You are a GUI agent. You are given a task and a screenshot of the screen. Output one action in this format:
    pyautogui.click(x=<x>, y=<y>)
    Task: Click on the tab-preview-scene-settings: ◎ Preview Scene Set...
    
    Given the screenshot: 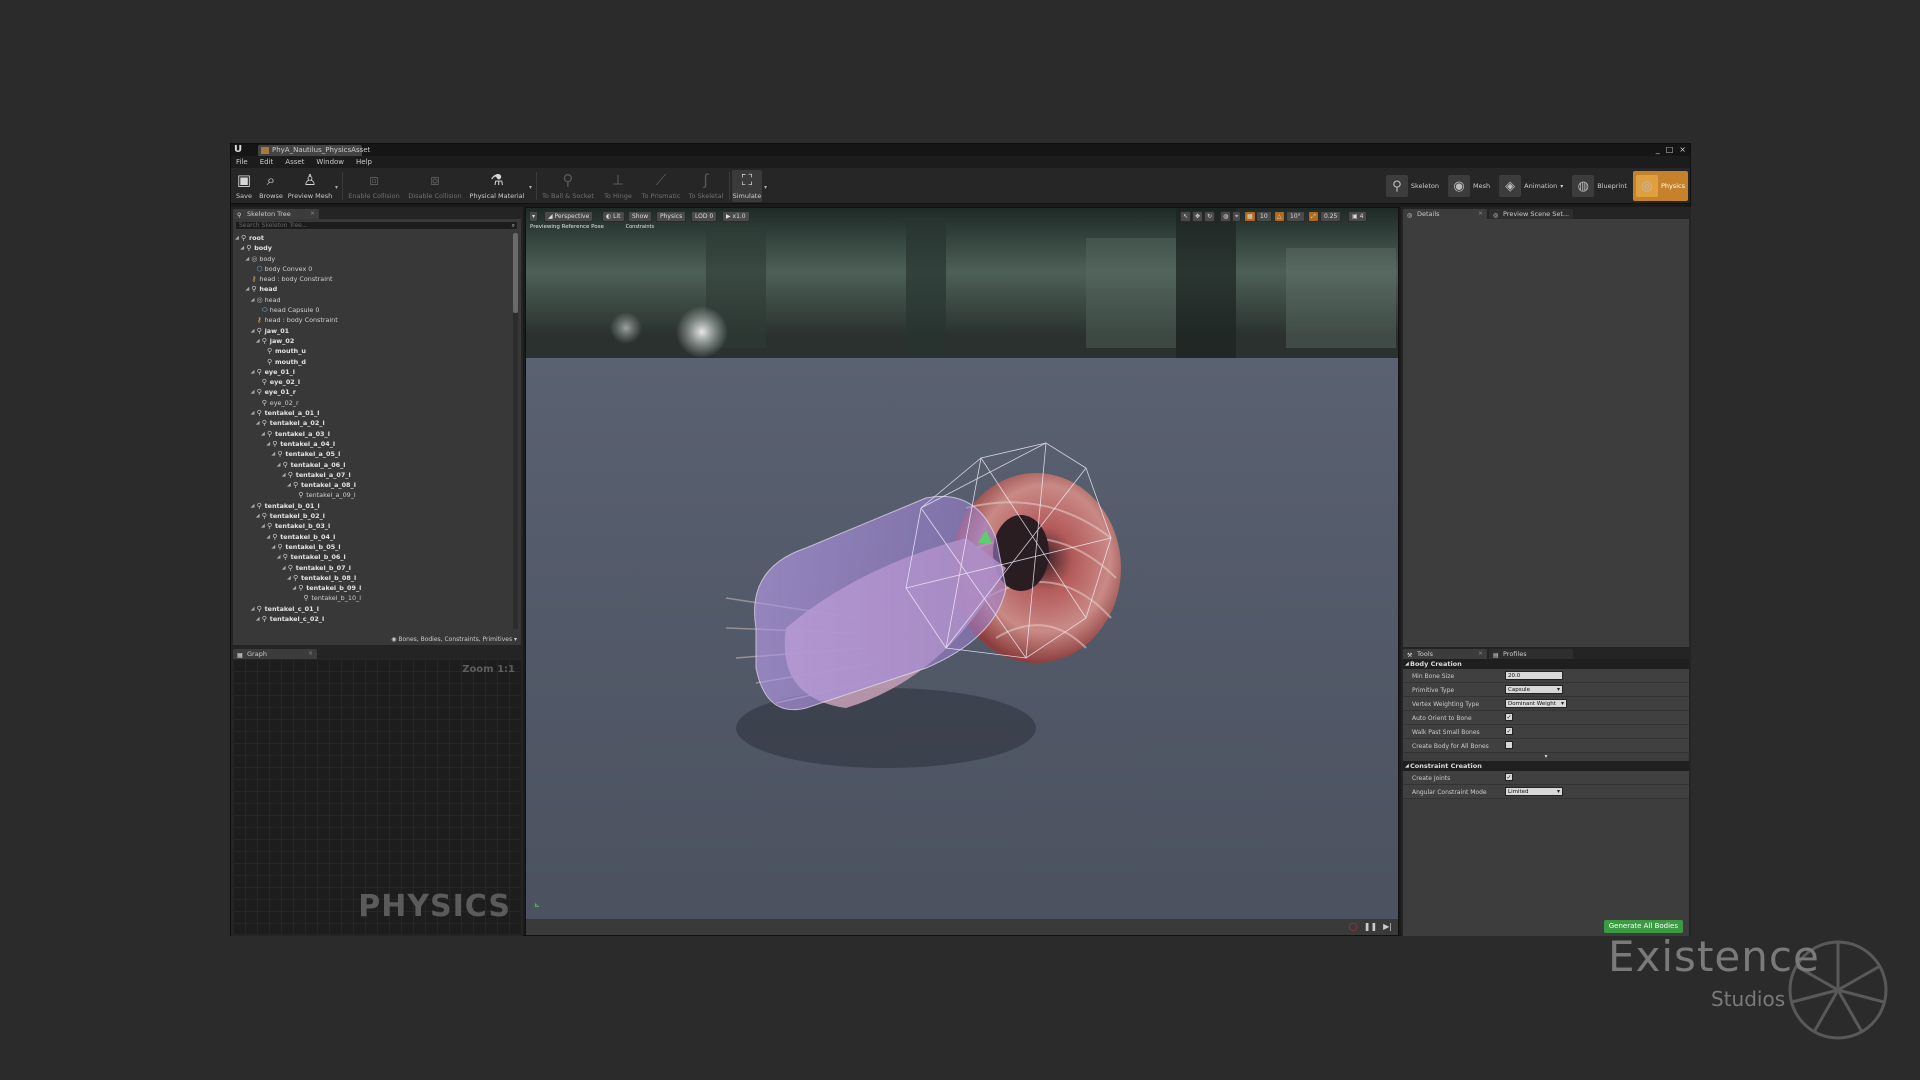 What is the action you would take?
    pyautogui.click(x=1531, y=214)
    